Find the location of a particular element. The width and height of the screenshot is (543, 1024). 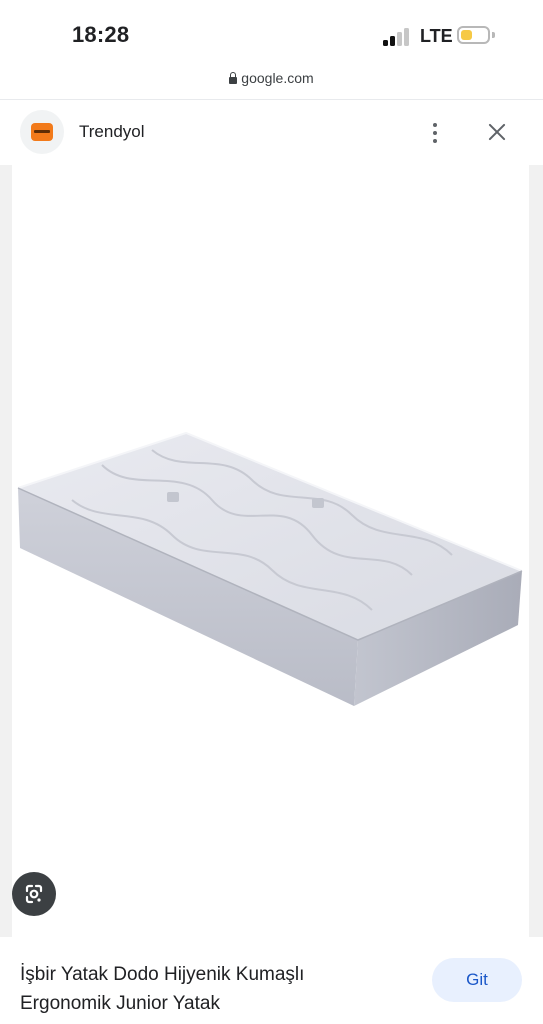

battery-nub is located at coordinates (493, 35).